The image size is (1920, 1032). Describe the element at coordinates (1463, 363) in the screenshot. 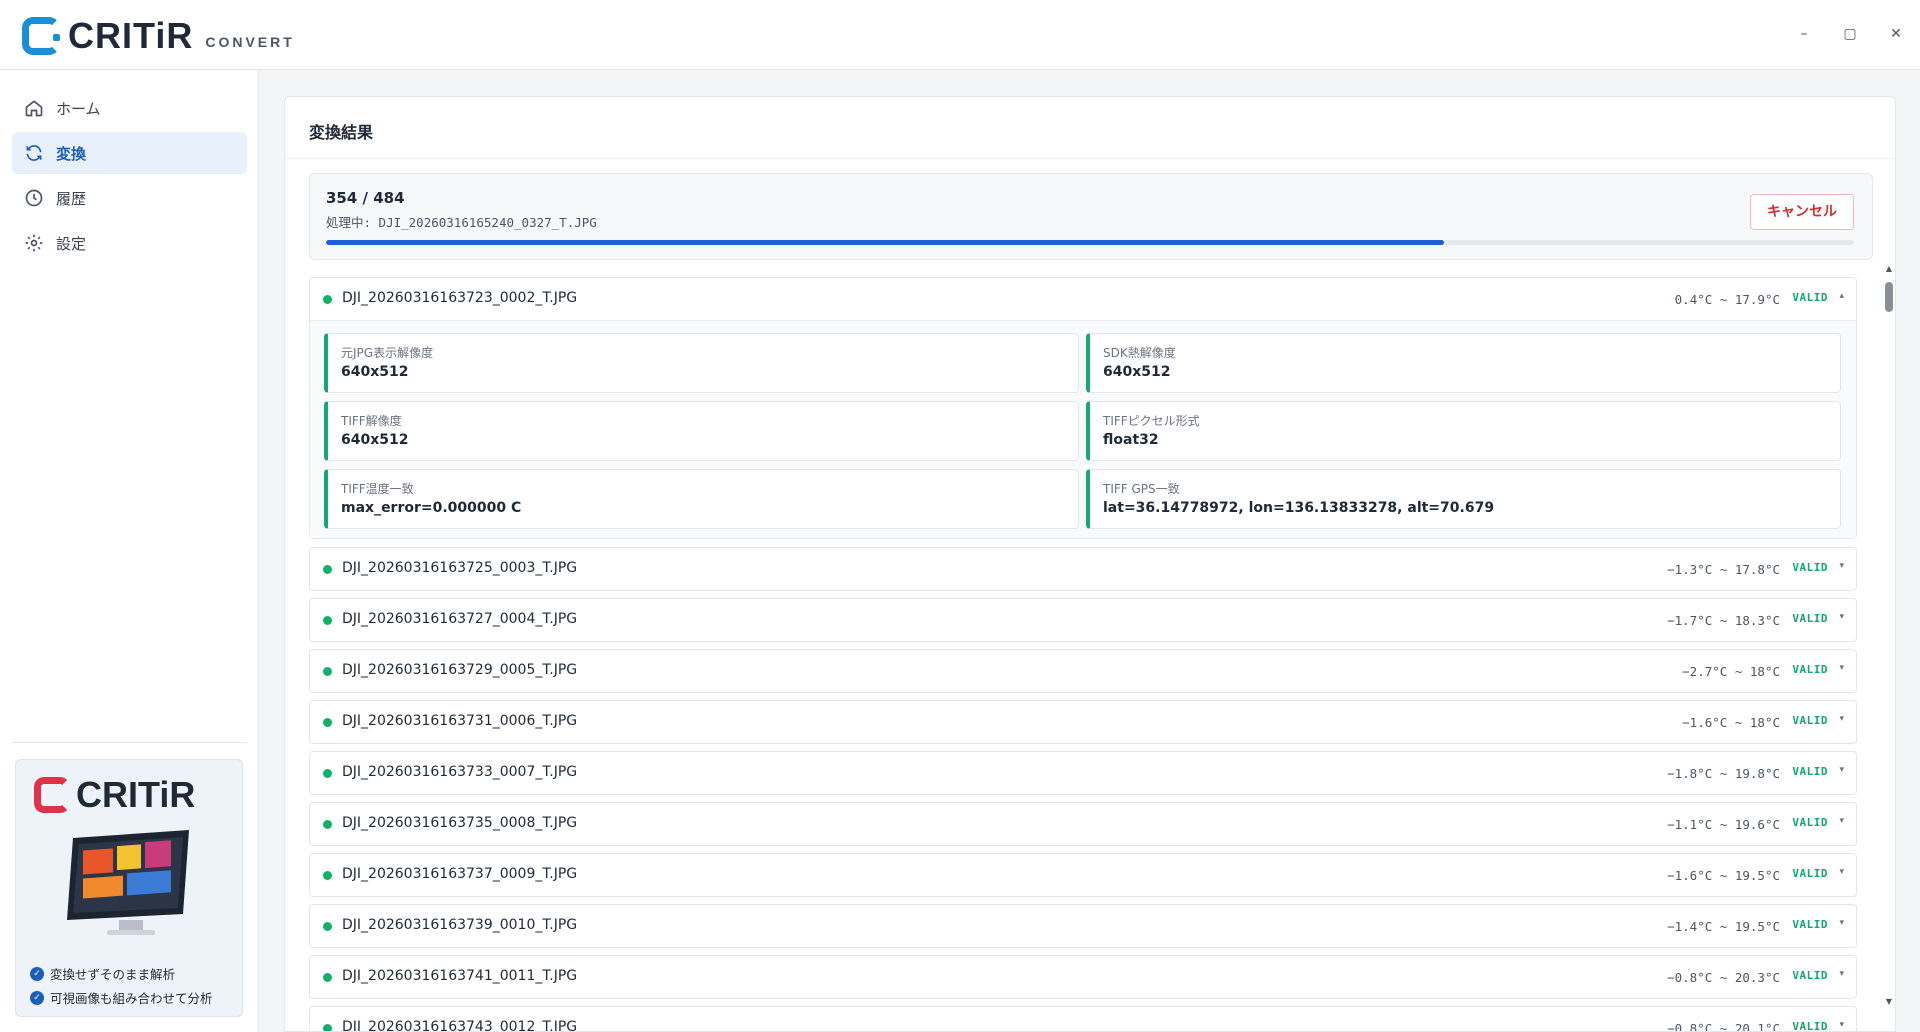

I see `detail-field: SDK熱解像度 640x512` at that location.